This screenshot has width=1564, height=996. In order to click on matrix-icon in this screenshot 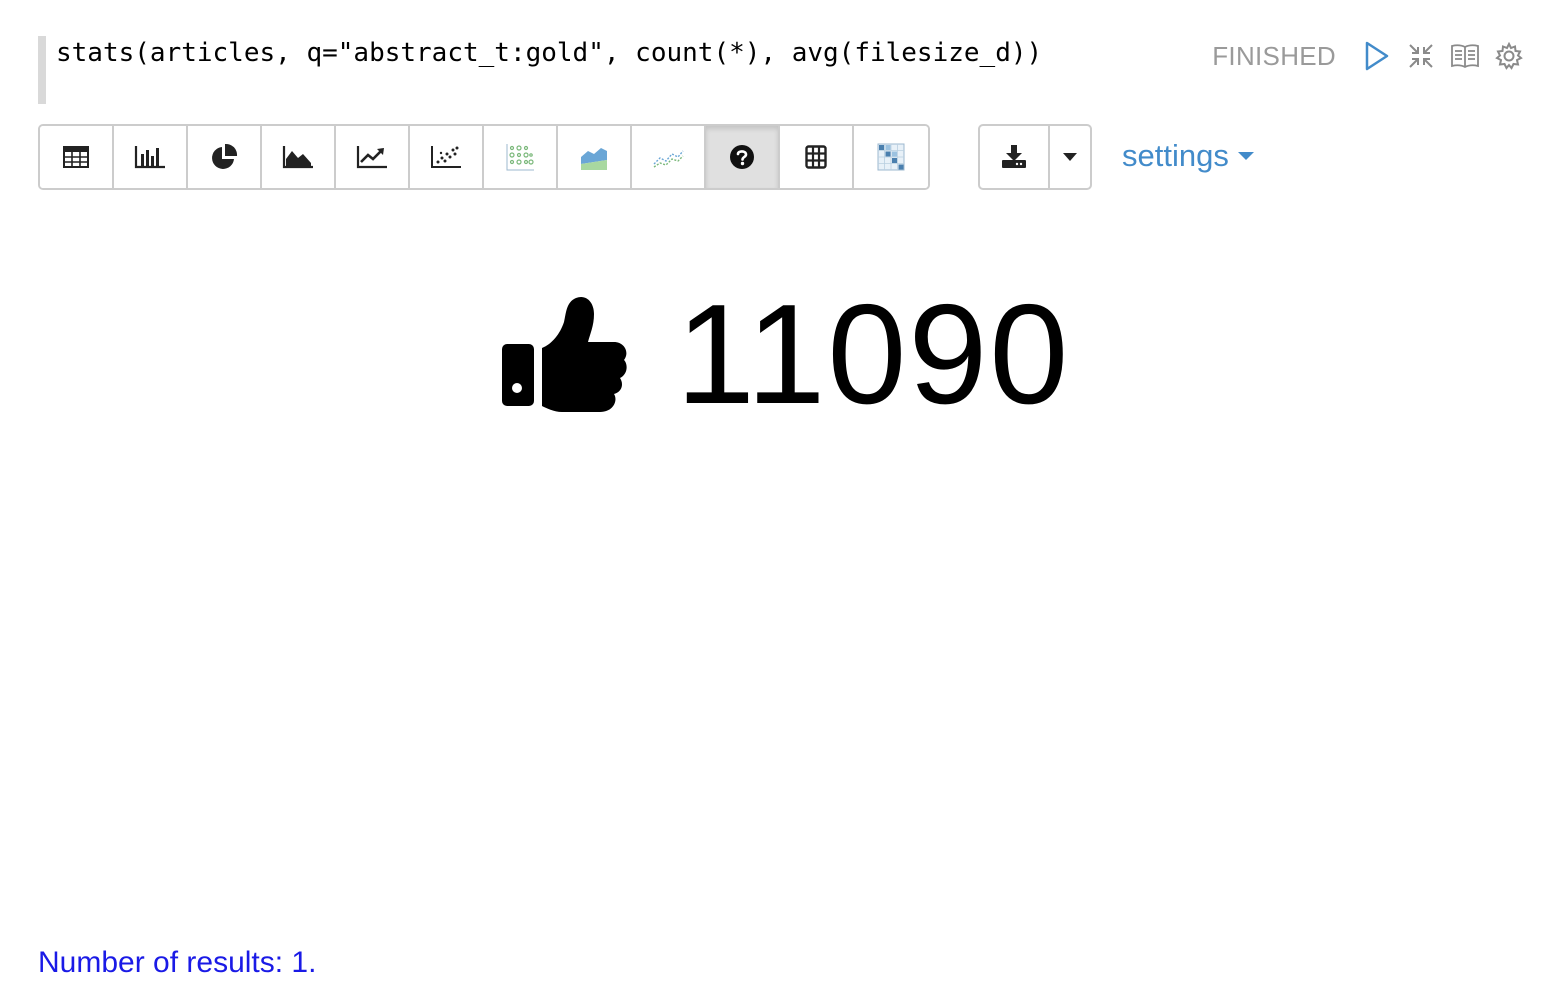, I will do `click(891, 157)`.